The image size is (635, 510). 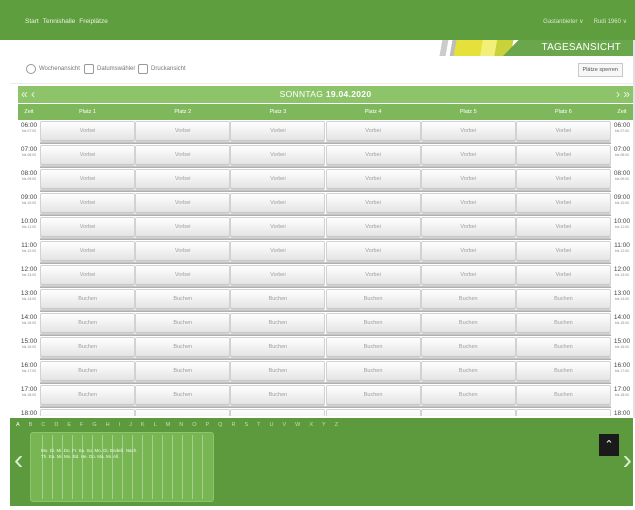 I want to click on alphabet-letter: H, so click(x=108, y=425).